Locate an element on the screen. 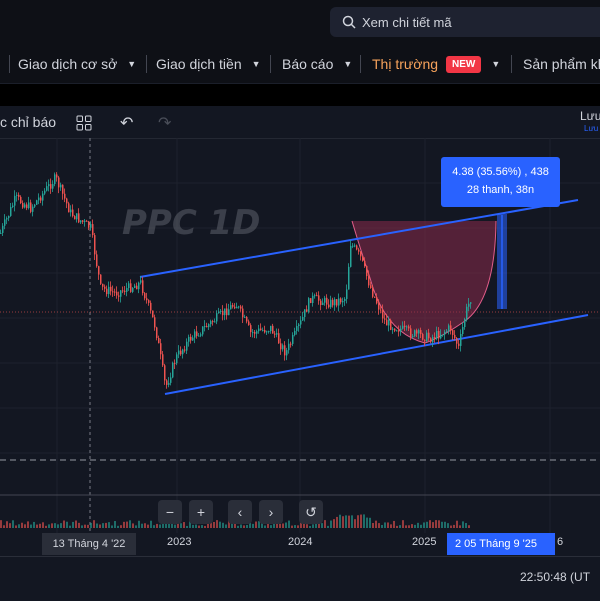 The image size is (600, 601). nav-item-thi-truong: Thị trường NEW ▼ is located at coordinates (436, 64).